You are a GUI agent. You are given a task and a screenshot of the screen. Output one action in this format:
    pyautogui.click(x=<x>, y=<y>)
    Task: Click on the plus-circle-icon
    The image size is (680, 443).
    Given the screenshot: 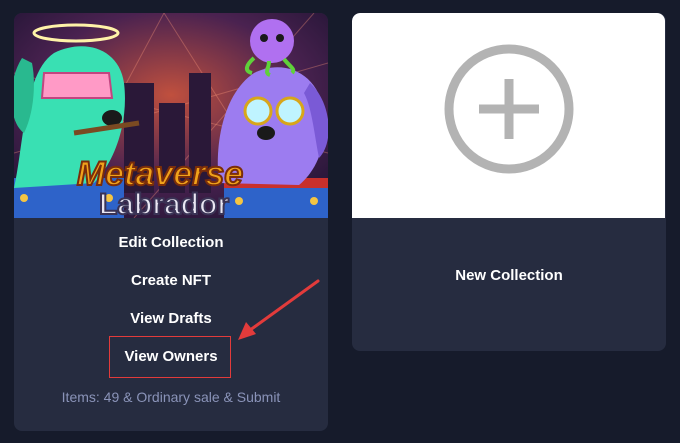 What is the action you would take?
    pyautogui.click(x=509, y=109)
    